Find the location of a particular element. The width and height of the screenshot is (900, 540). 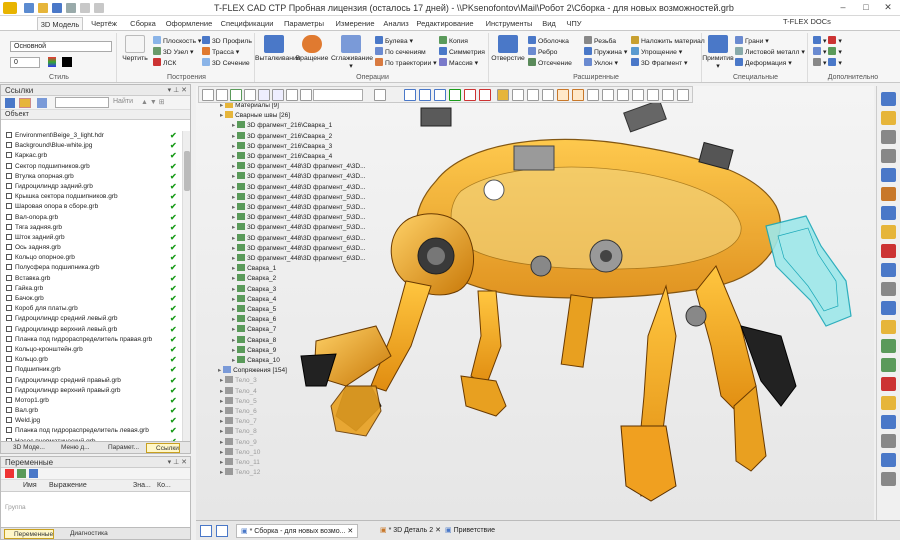

mirror-button: Симметрия is located at coordinates (462, 52).